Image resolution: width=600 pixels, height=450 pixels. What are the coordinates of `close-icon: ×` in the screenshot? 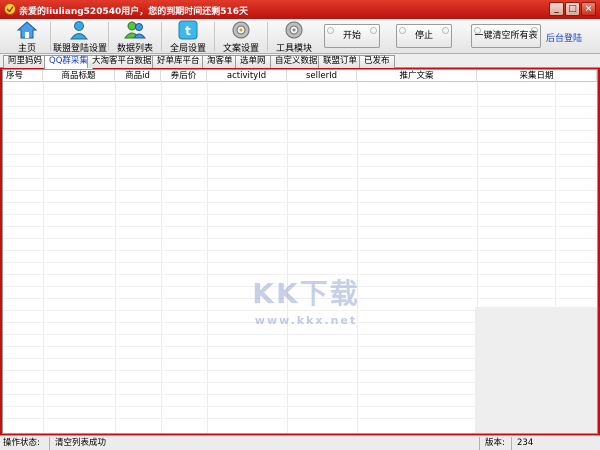 It's located at (588, 9).